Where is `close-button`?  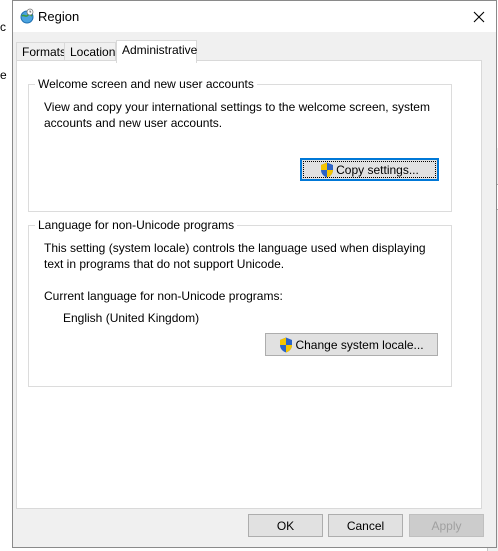
close-button is located at coordinates (479, 16).